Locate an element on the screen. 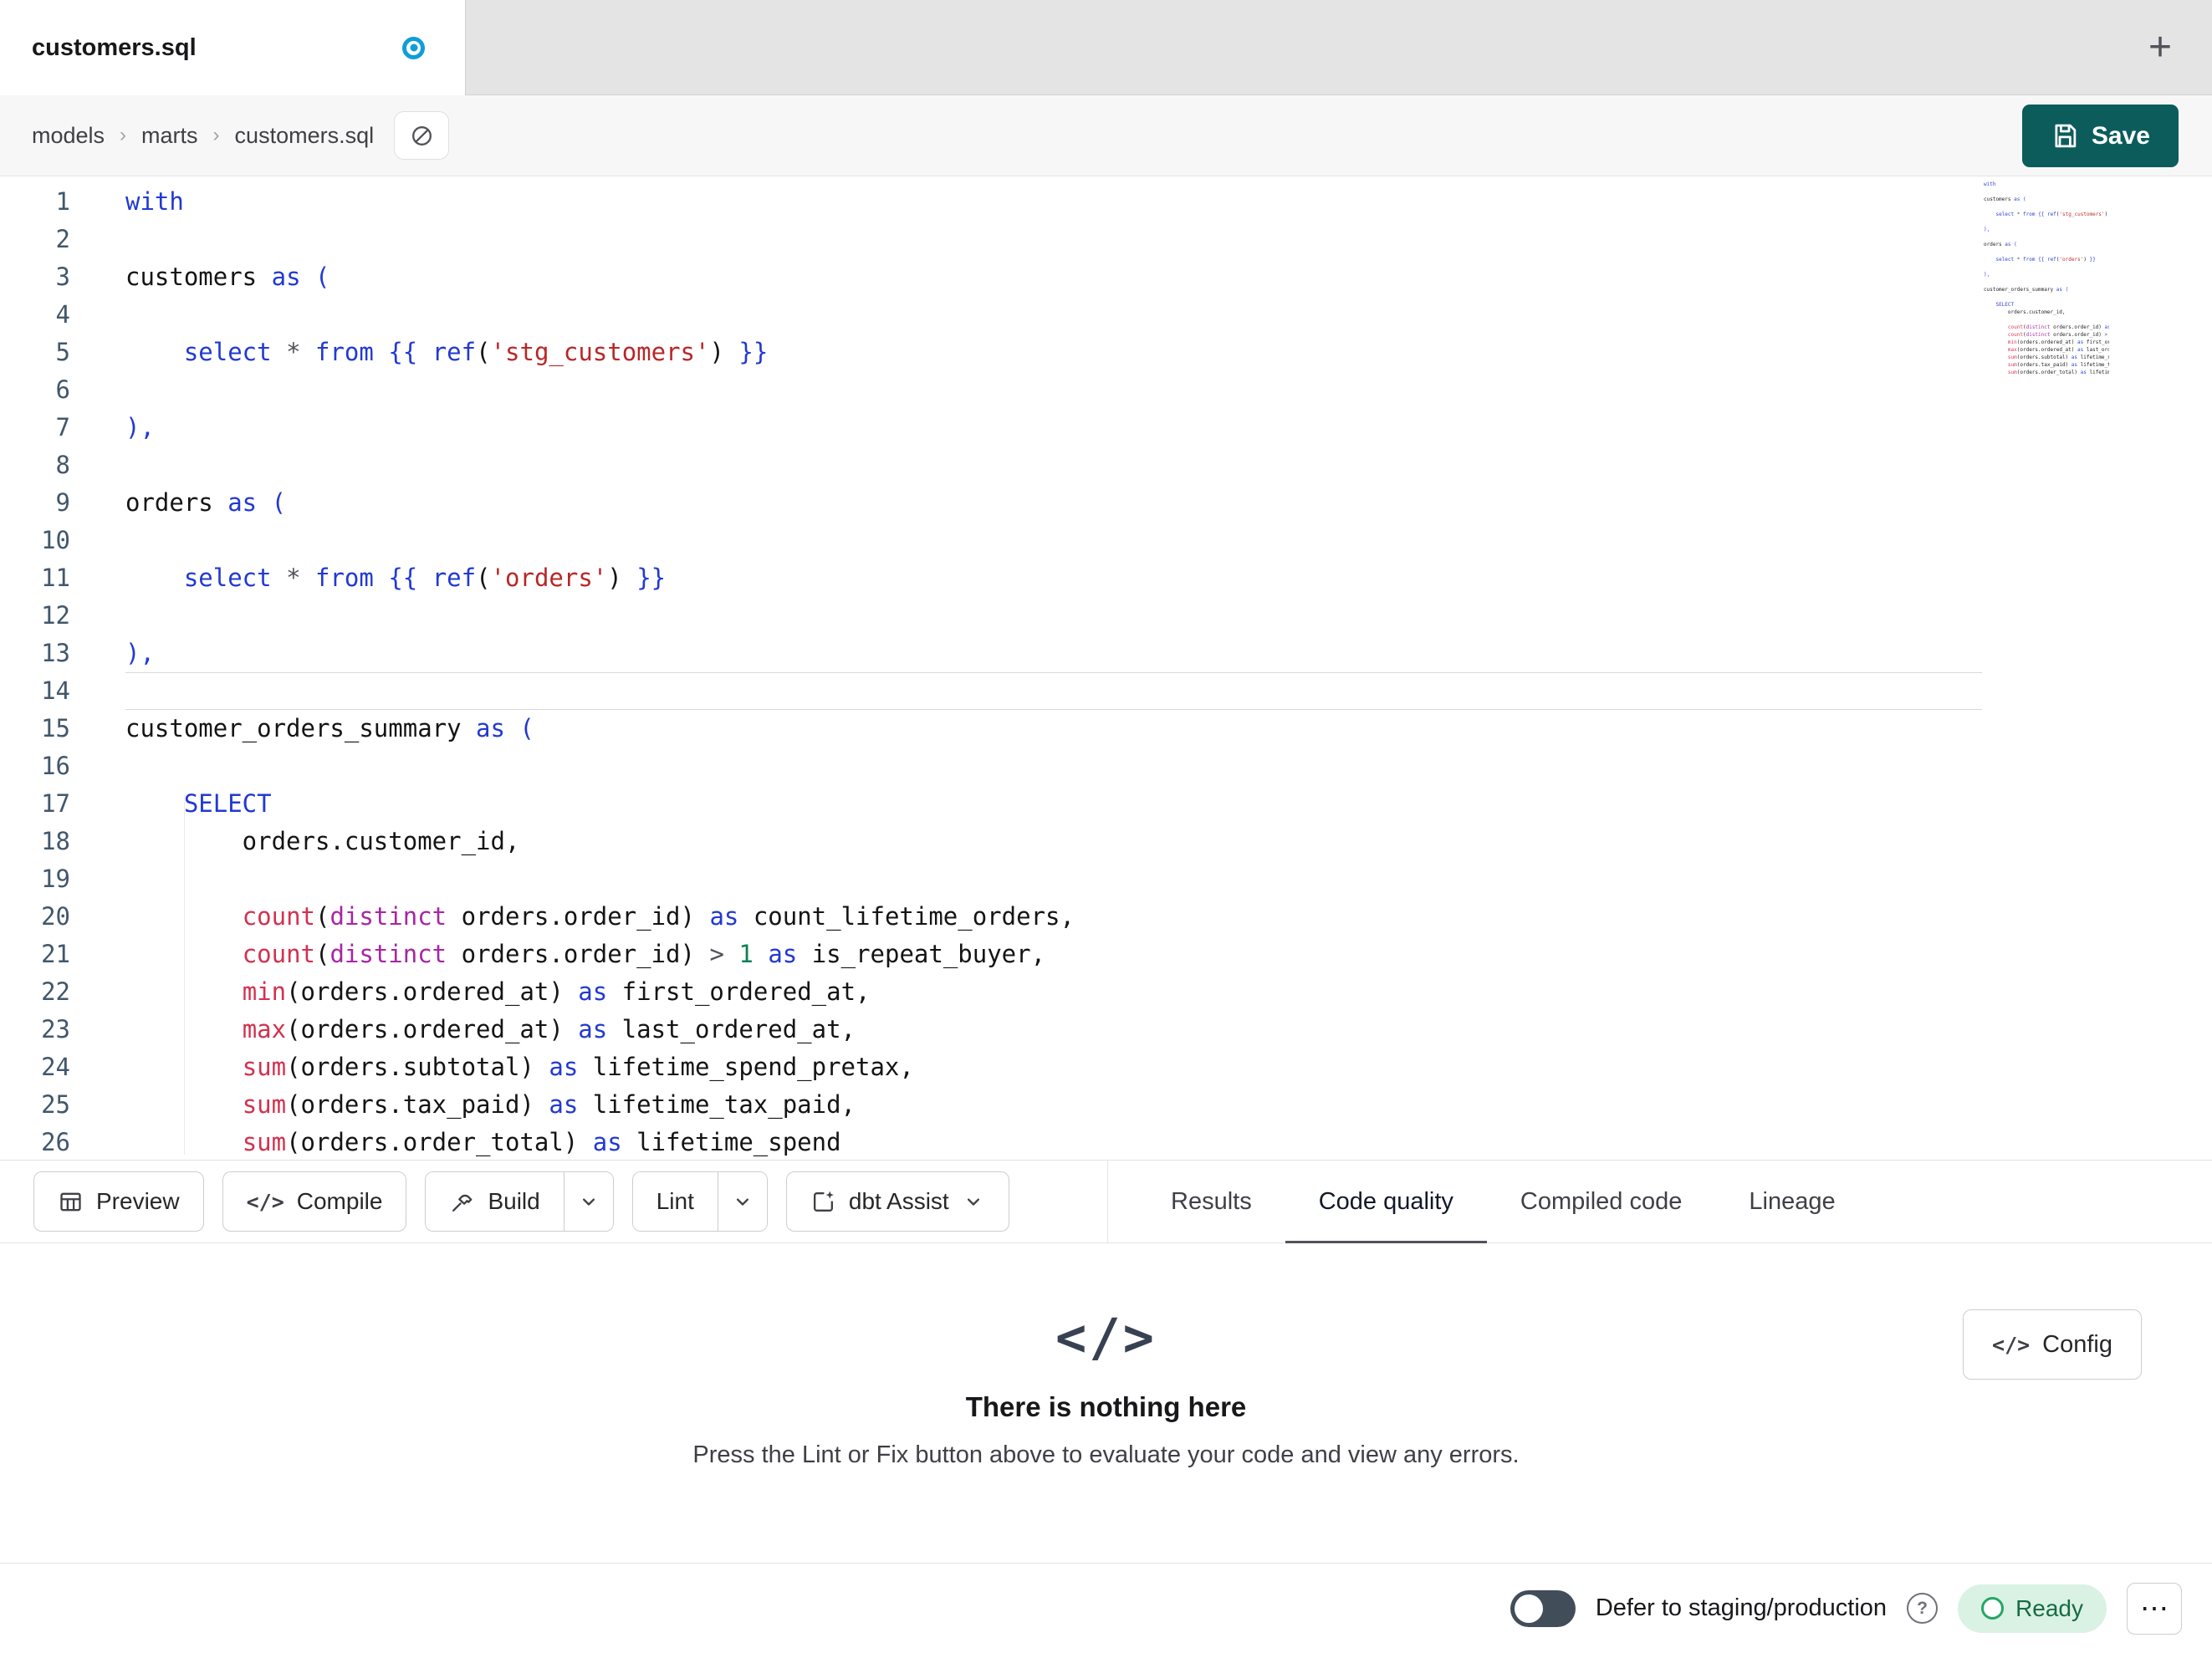  line-number: 20 is located at coordinates (56, 916).